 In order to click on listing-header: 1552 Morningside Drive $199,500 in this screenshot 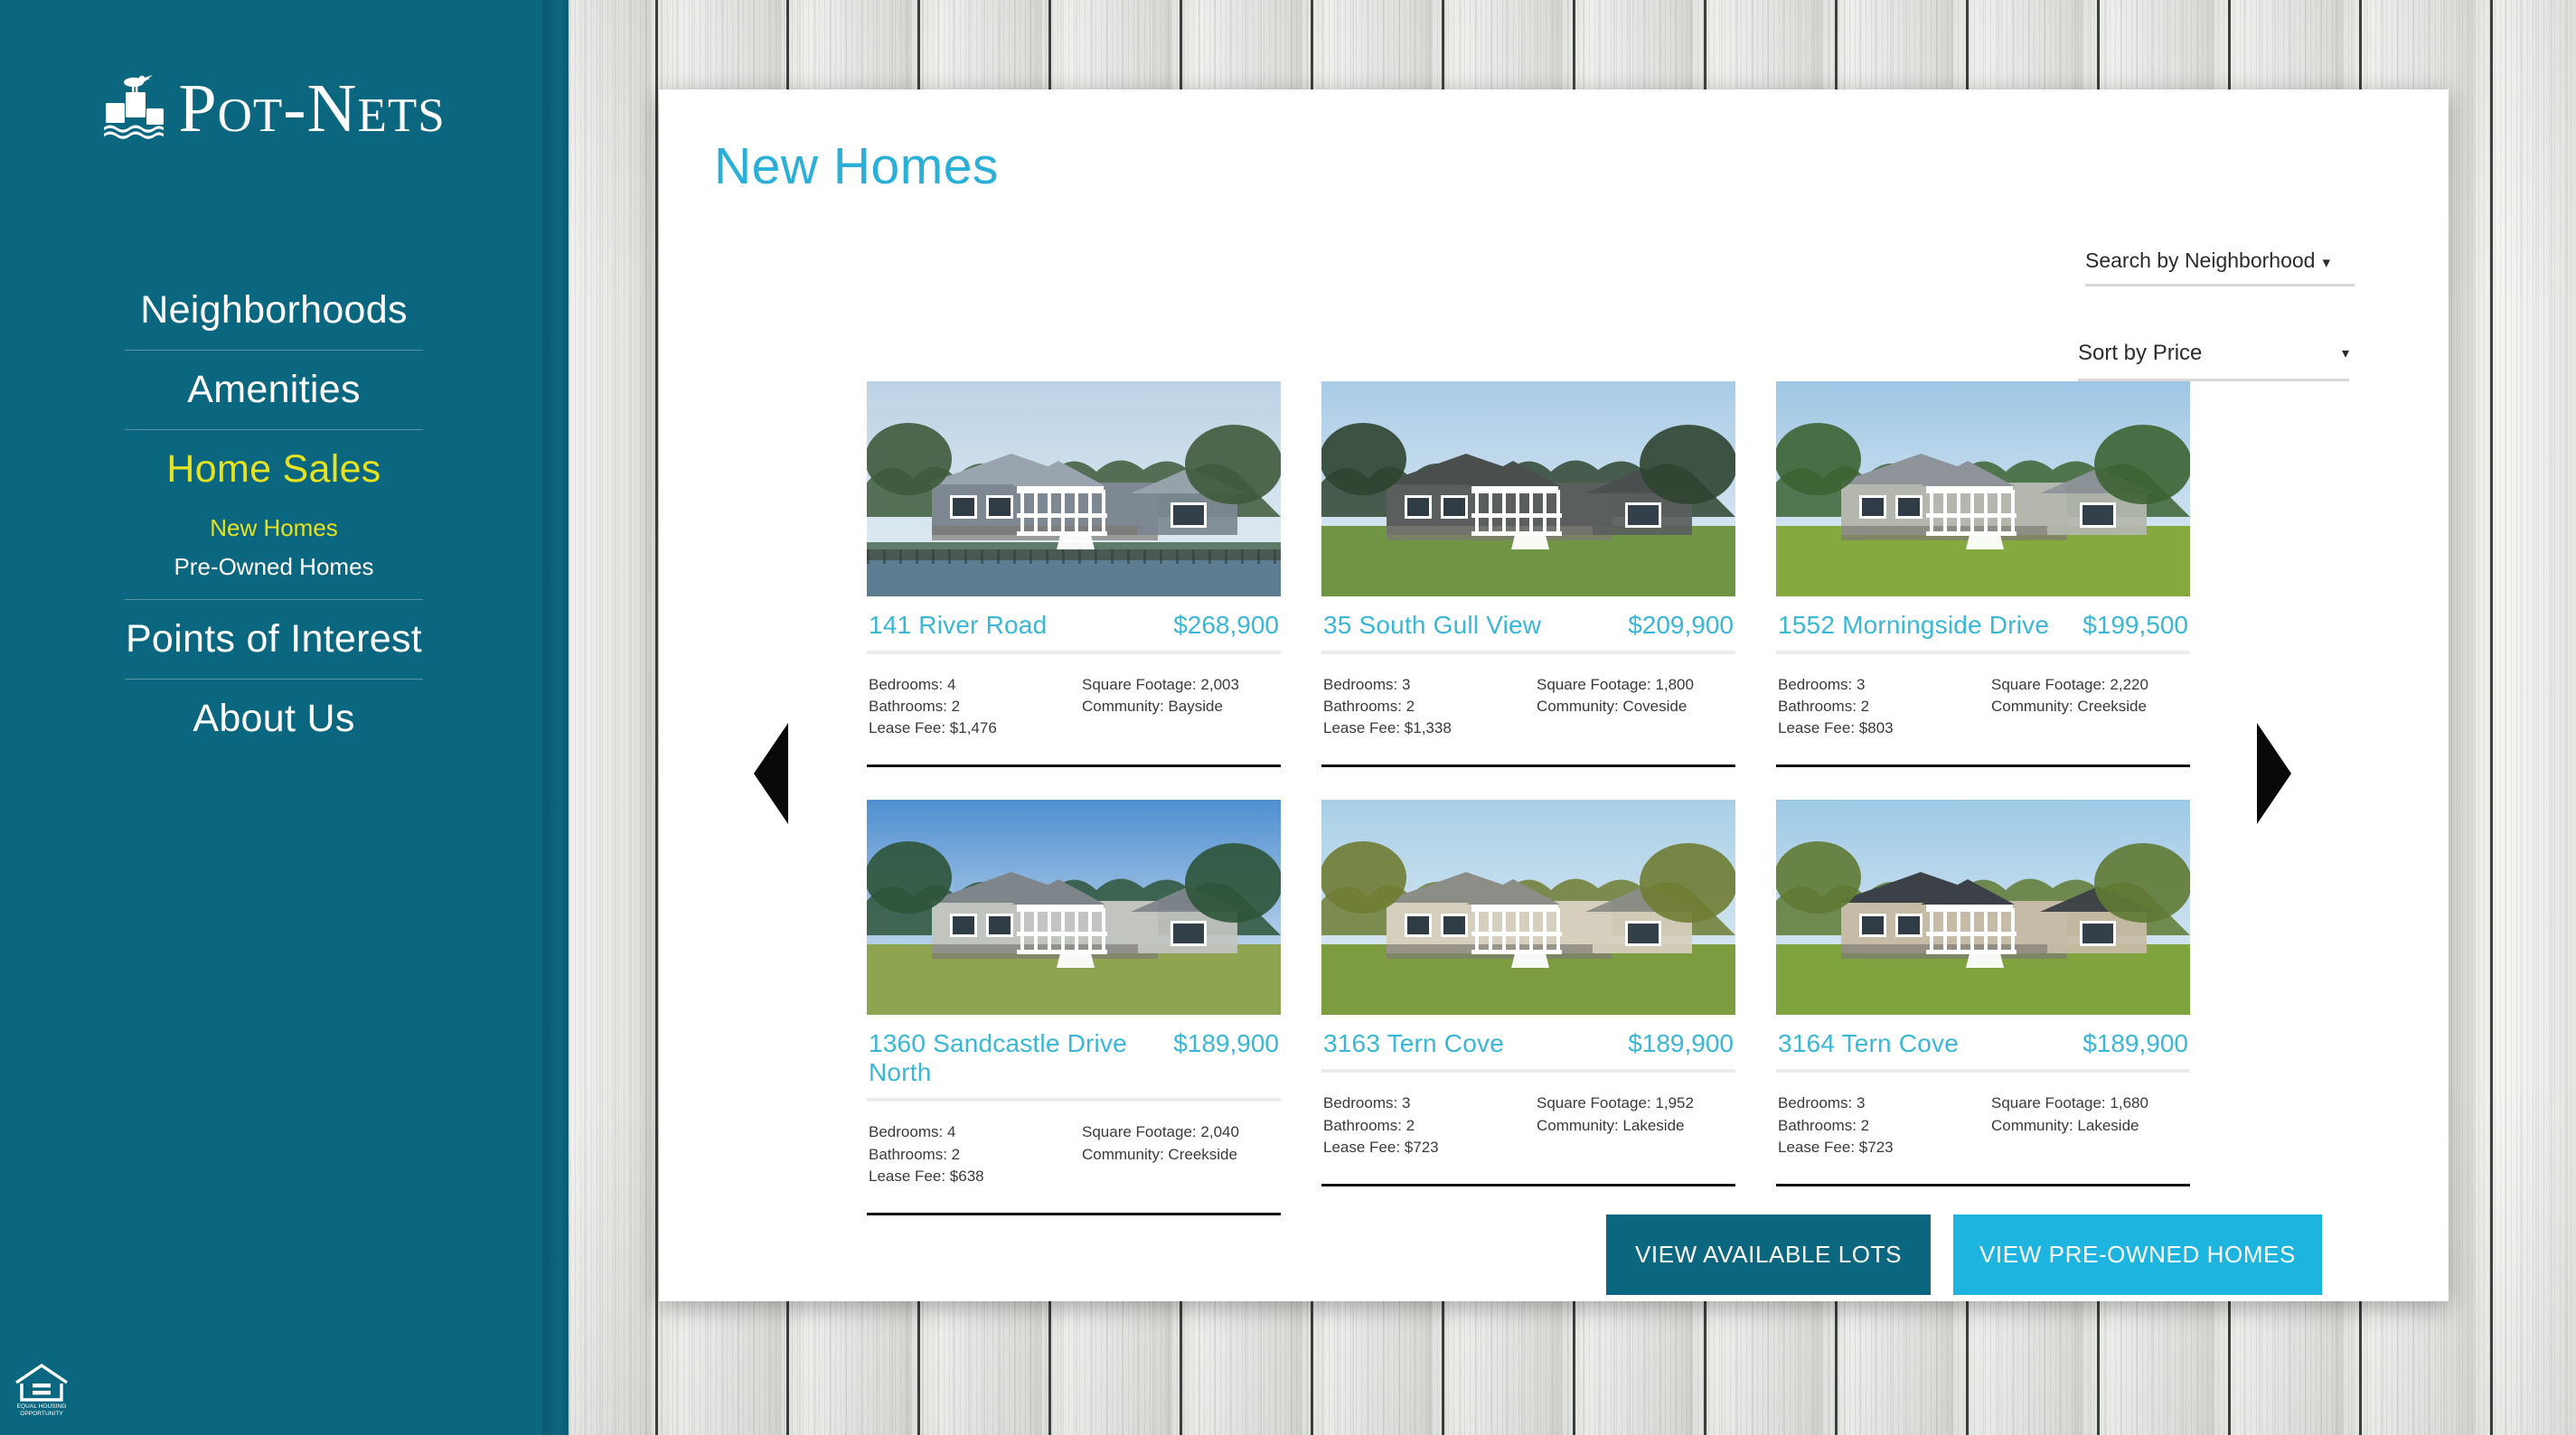, I will do `click(1983, 623)`.